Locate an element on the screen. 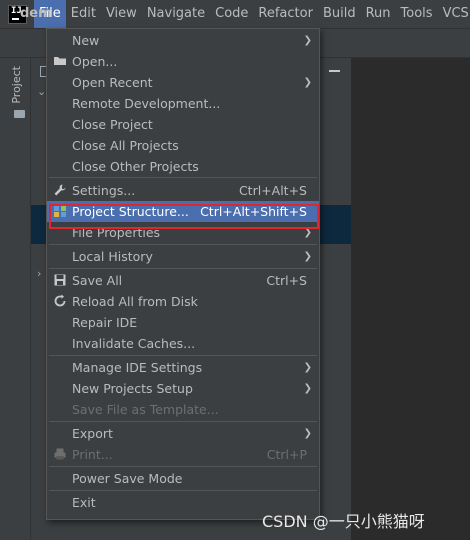 This screenshot has height=540, width=470. save-icon is located at coordinates (60, 280).